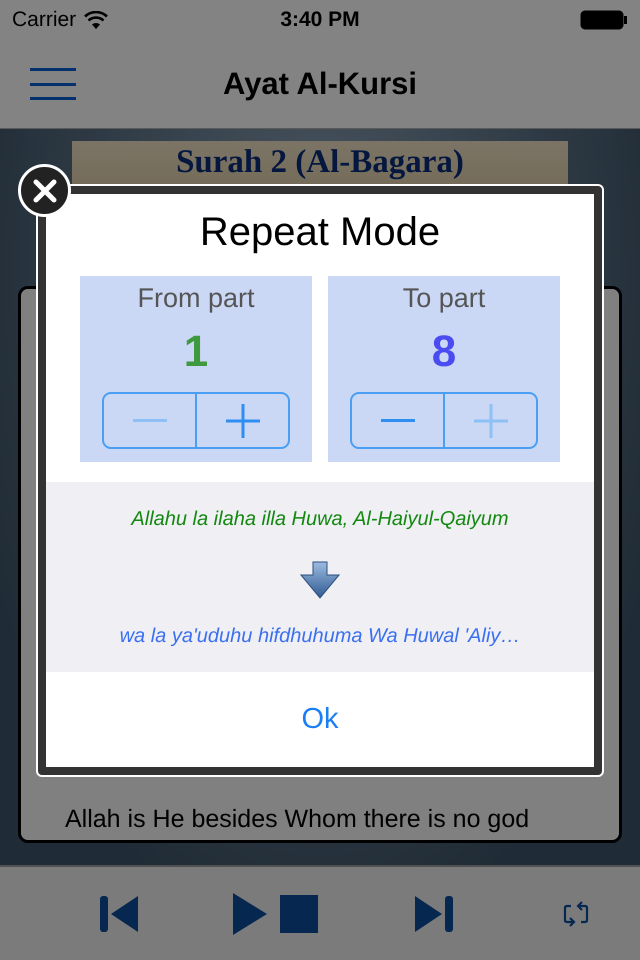 This screenshot has height=960, width=640. Describe the element at coordinates (320, 233) in the screenshot. I see `dialog-title: Repeat Mode` at that location.